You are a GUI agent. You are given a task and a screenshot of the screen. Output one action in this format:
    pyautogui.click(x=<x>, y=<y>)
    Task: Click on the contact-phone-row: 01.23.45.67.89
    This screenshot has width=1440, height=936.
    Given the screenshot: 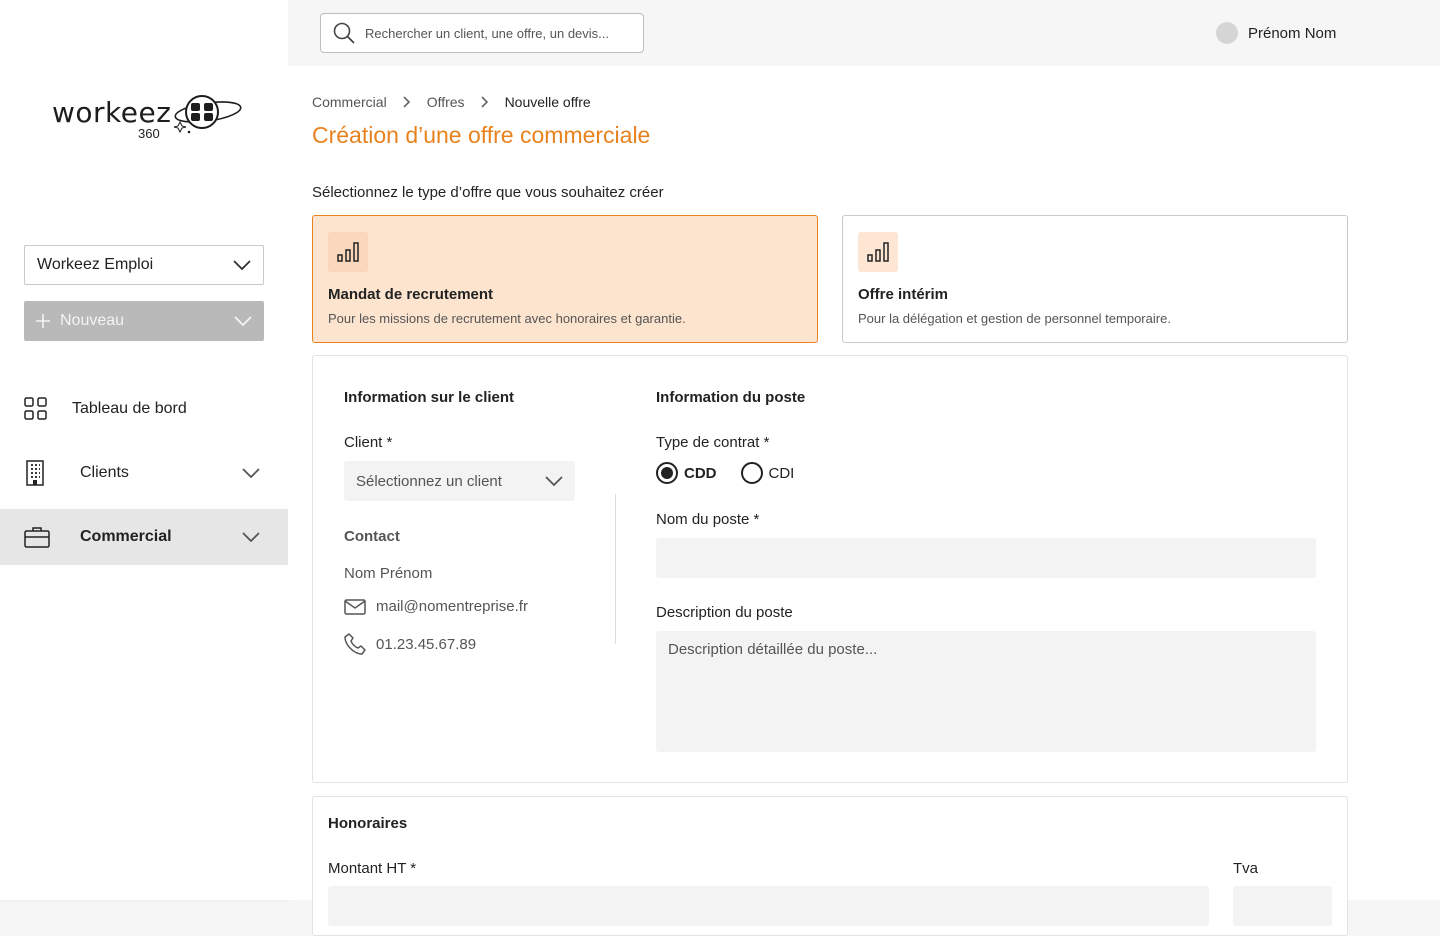 What is the action you would take?
    pyautogui.click(x=410, y=644)
    